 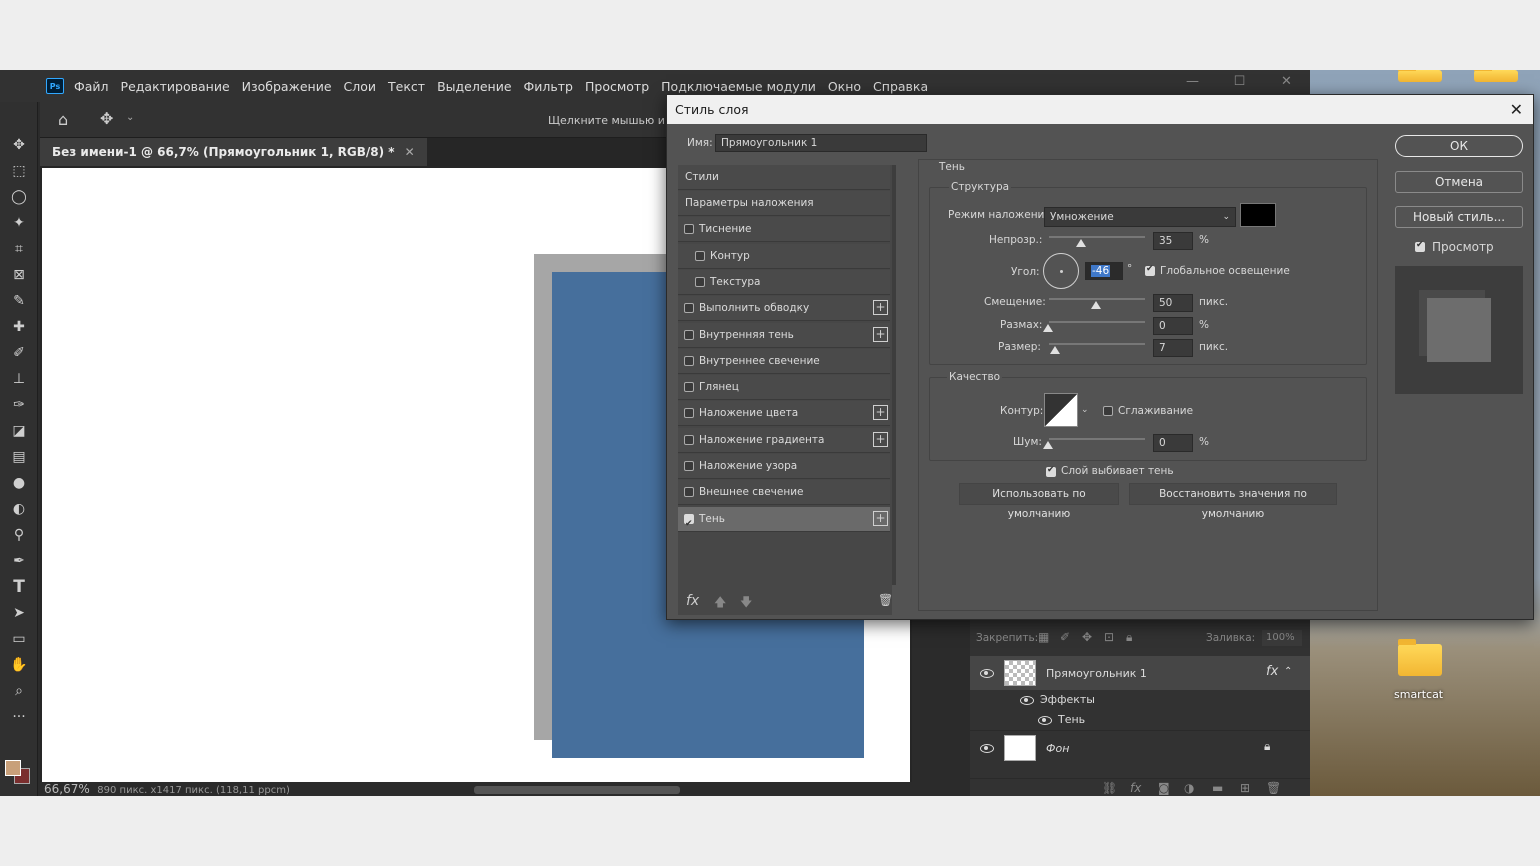 I want to click on preview-checkbox, so click(x=1420, y=246).